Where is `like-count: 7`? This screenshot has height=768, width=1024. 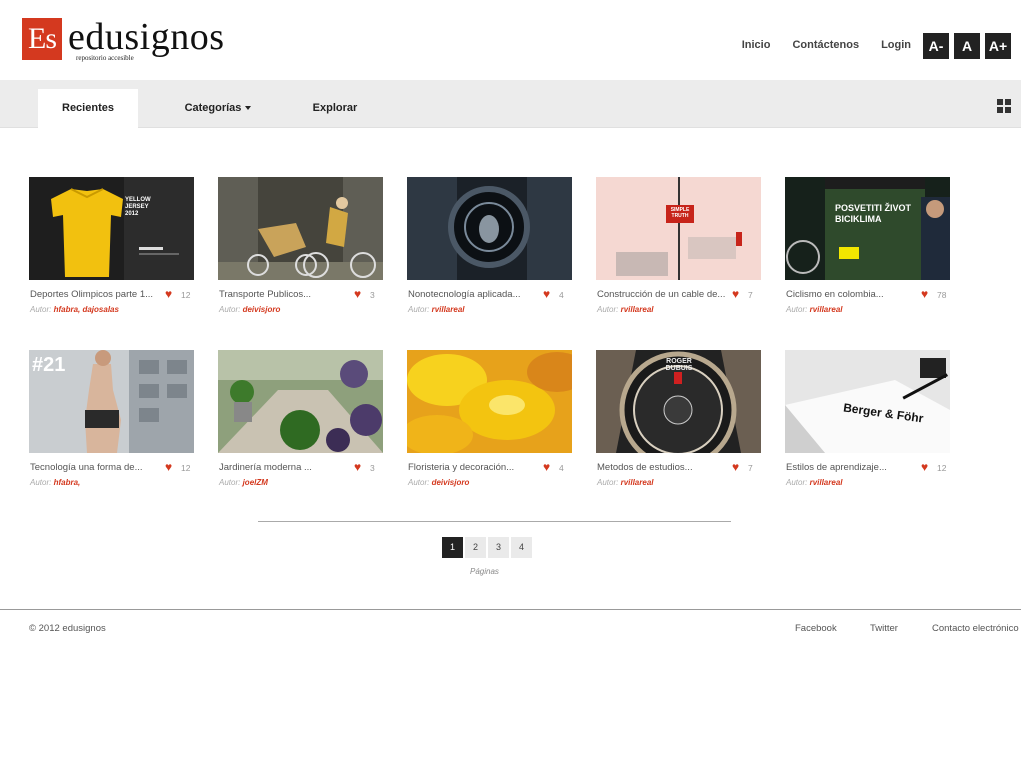 like-count: 7 is located at coordinates (750, 295).